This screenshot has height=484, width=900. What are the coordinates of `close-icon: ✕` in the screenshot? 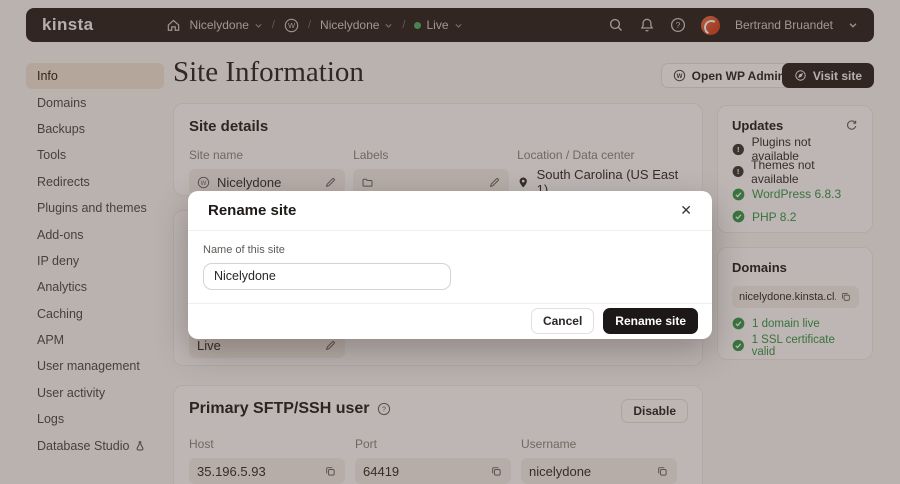 It's located at (686, 210).